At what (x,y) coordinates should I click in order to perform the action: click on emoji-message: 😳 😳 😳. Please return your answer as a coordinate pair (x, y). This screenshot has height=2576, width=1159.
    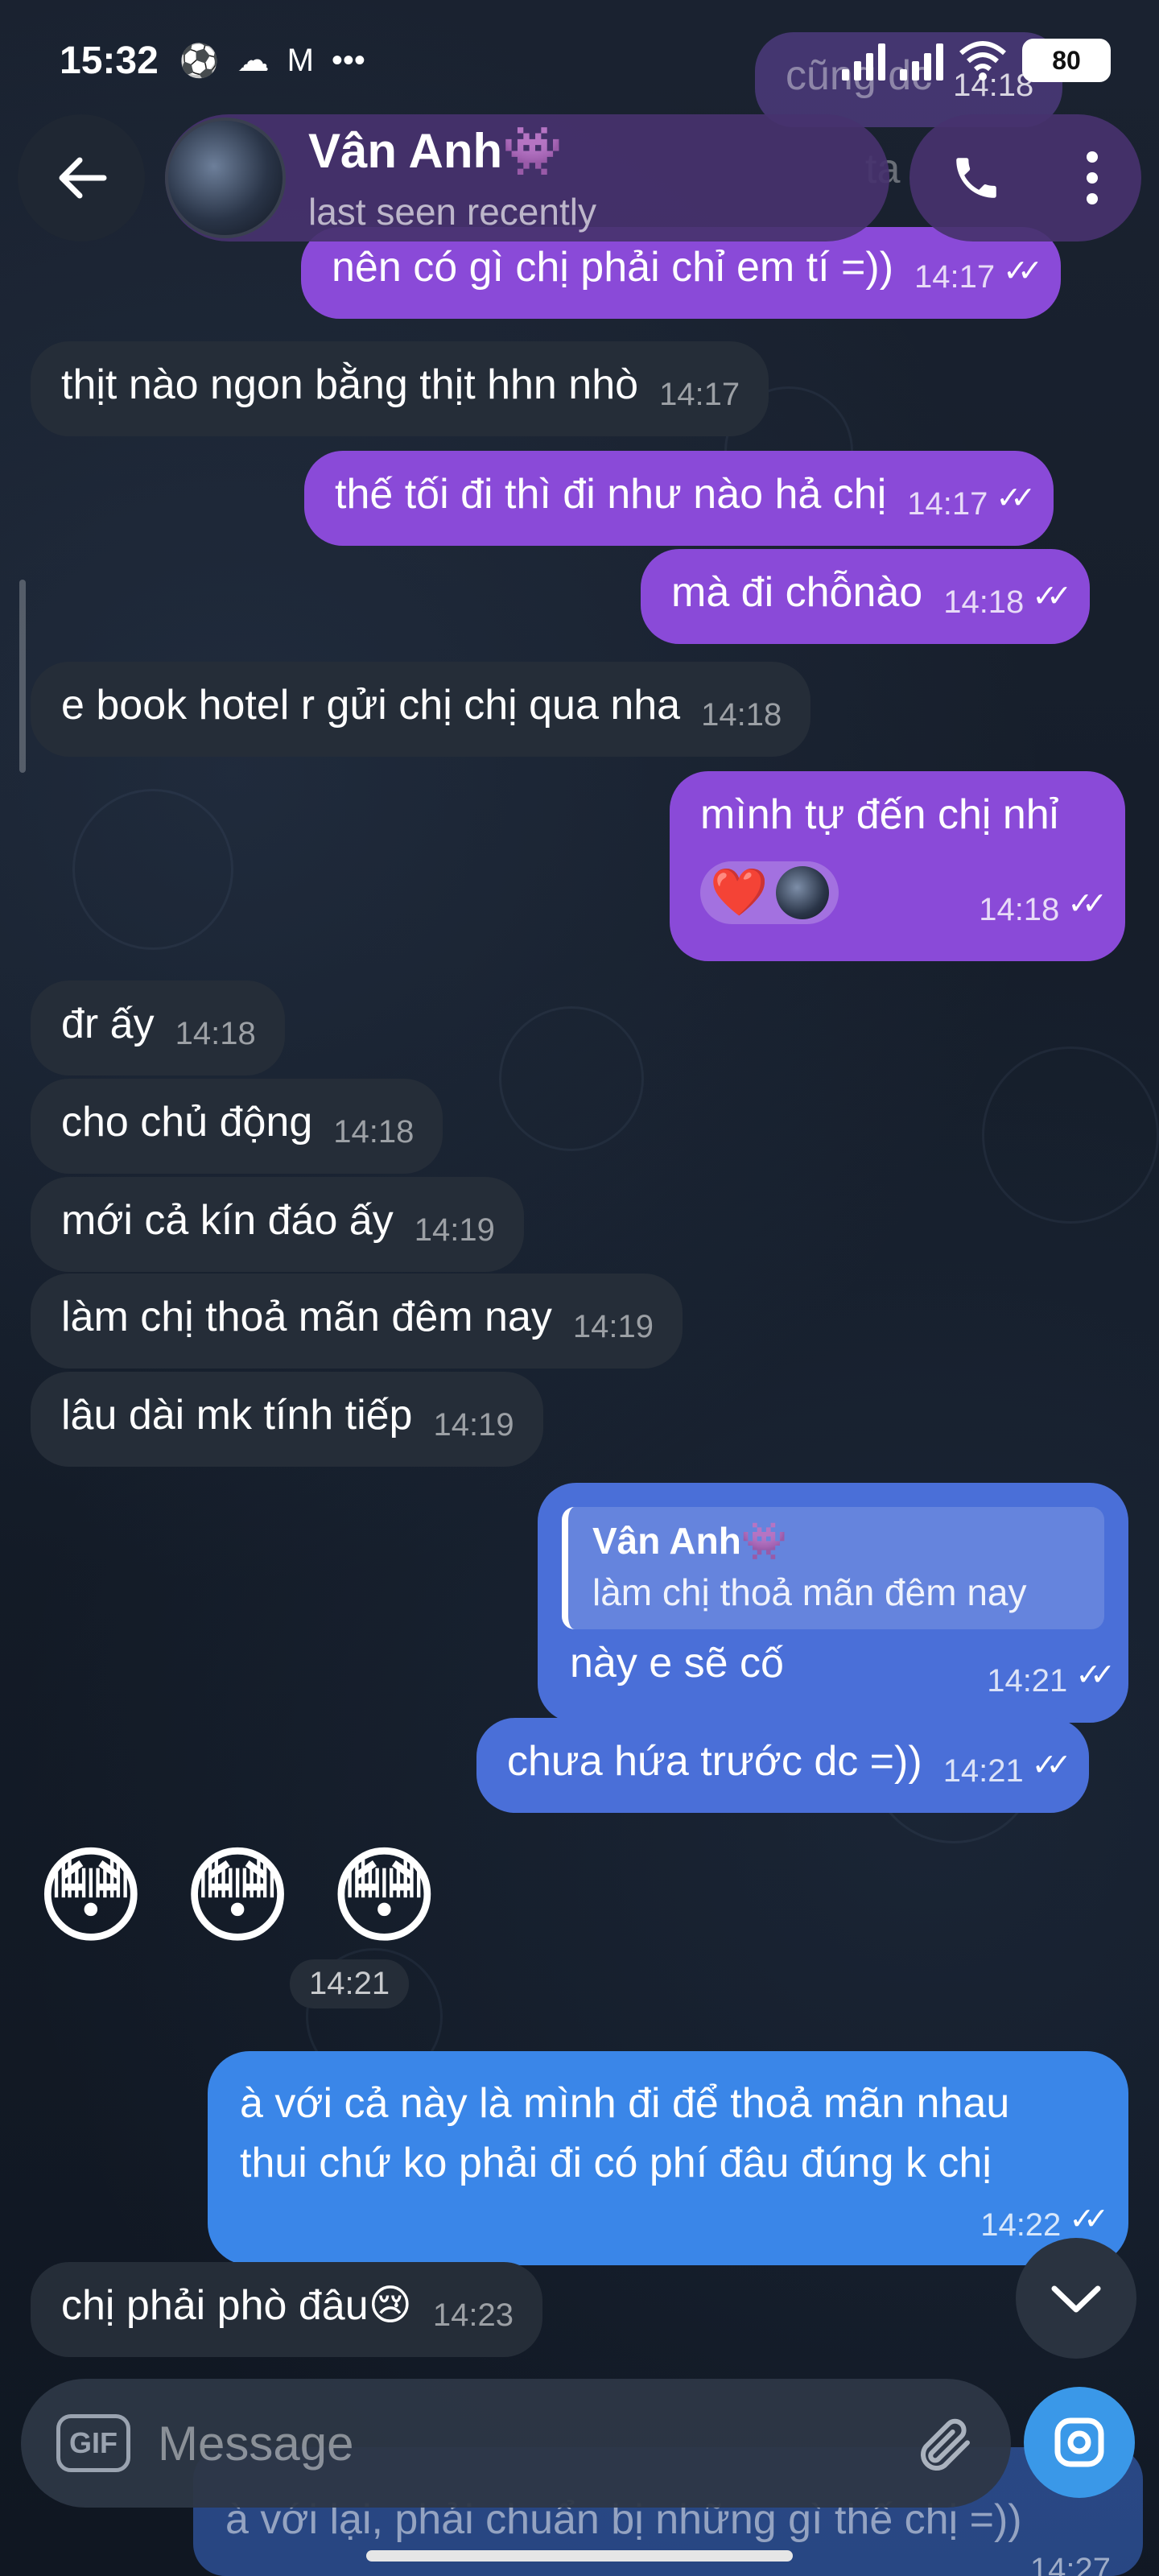
    Looking at the image, I should click on (239, 1896).